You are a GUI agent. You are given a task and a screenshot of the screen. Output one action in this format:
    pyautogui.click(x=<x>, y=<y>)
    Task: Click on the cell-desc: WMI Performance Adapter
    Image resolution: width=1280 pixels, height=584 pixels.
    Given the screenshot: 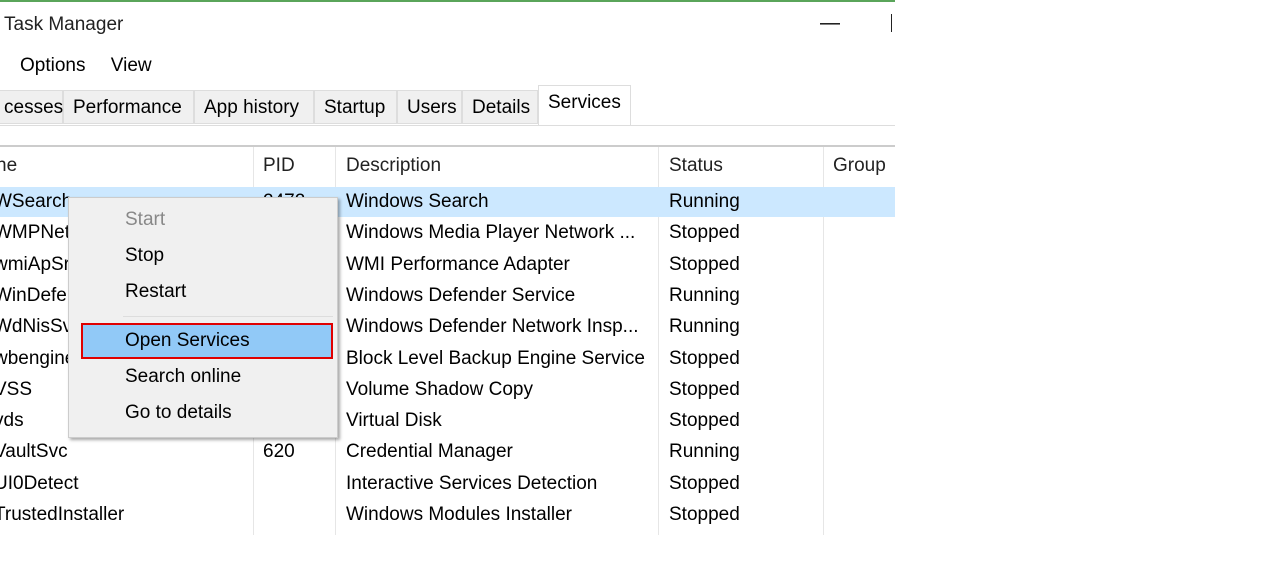 What is the action you would take?
    pyautogui.click(x=458, y=264)
    